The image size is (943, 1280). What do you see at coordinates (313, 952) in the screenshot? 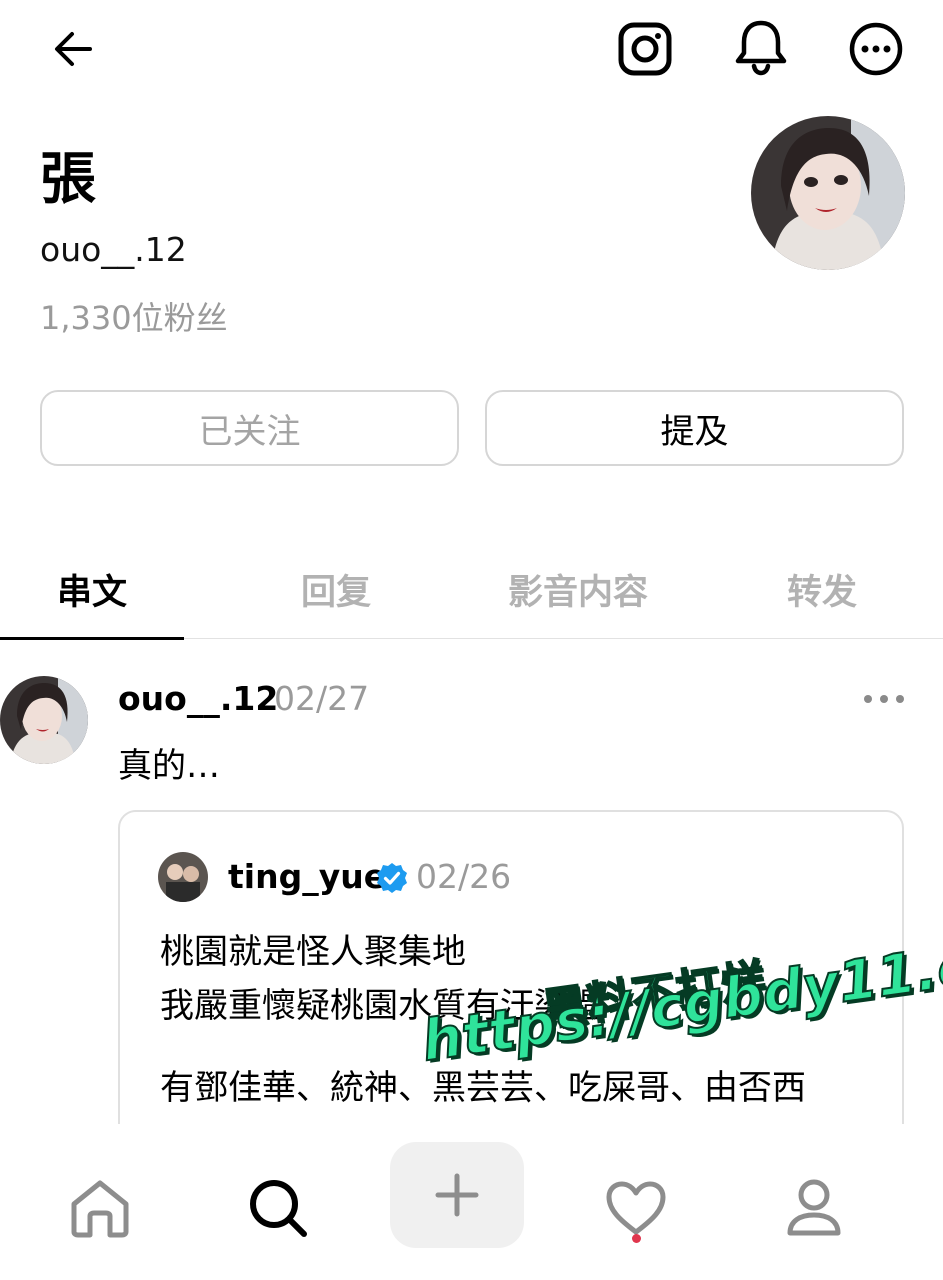
I see `quoted-text-line: 桃園就是怪人聚集地` at bounding box center [313, 952].